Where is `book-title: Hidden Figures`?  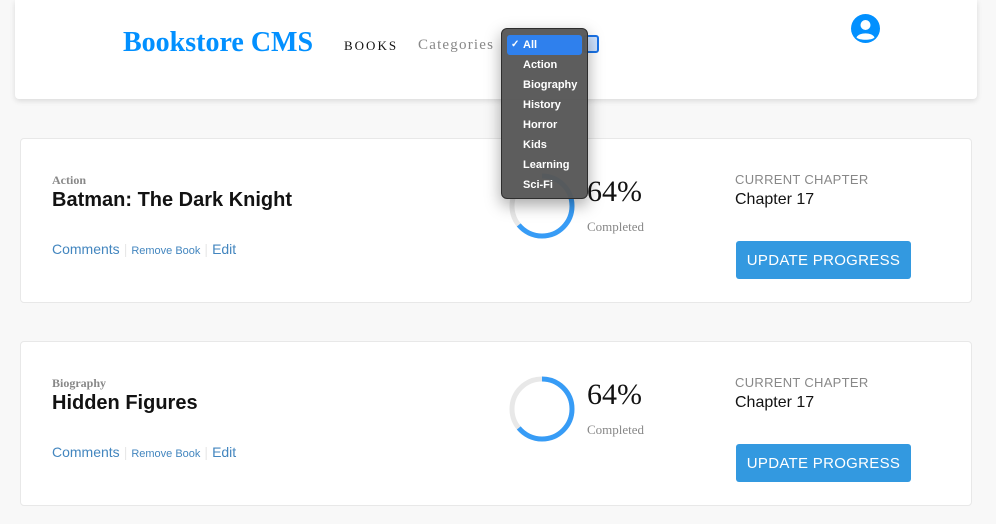
book-title: Hidden Figures is located at coordinates (125, 403).